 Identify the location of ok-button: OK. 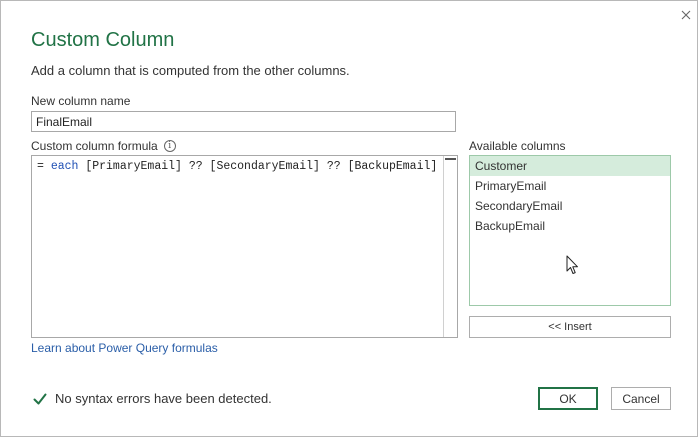
(568, 398).